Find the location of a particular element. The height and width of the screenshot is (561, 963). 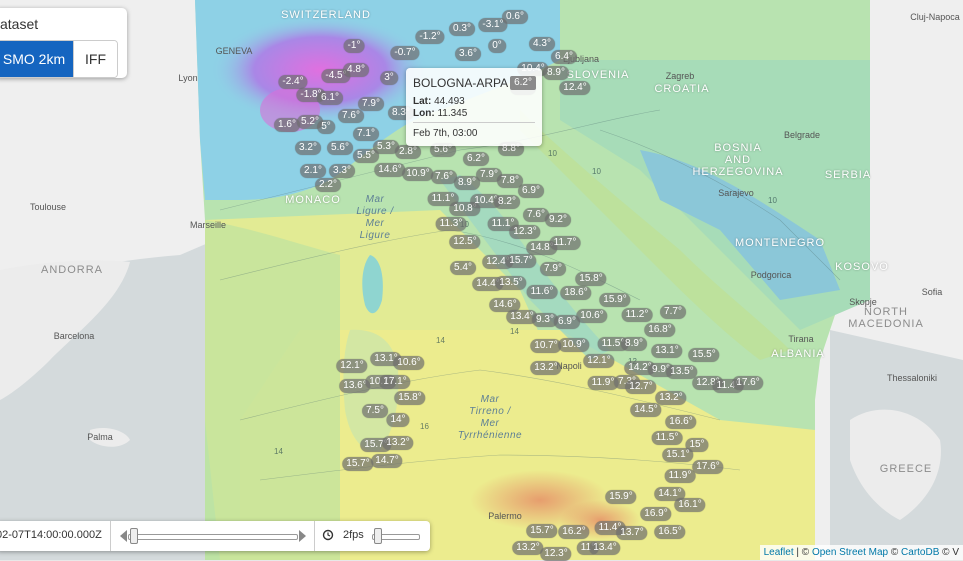

station-temperature-marker: 10.7° is located at coordinates (546, 346).